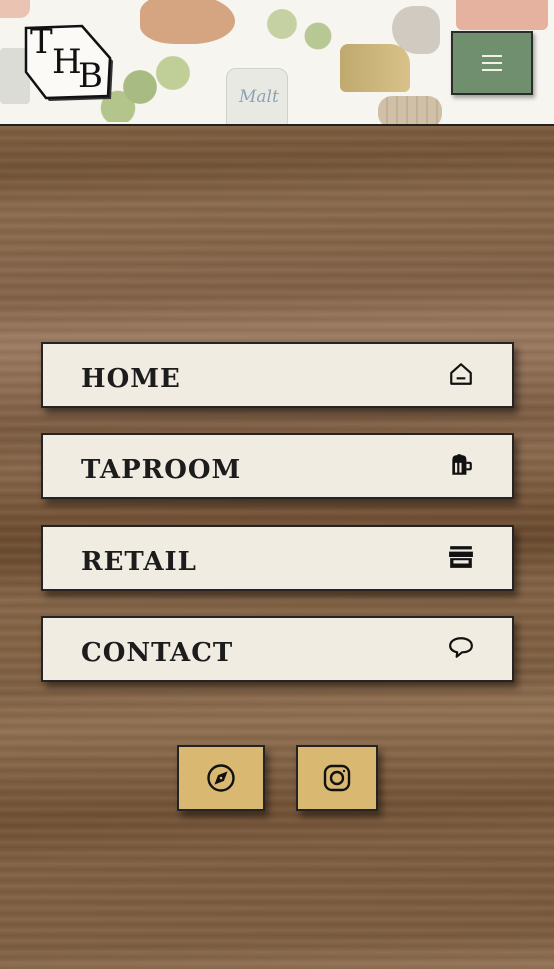 The width and height of the screenshot is (554, 969). Describe the element at coordinates (277, 466) in the screenshot. I see `nav-item-taproom: TAPROOM` at that location.